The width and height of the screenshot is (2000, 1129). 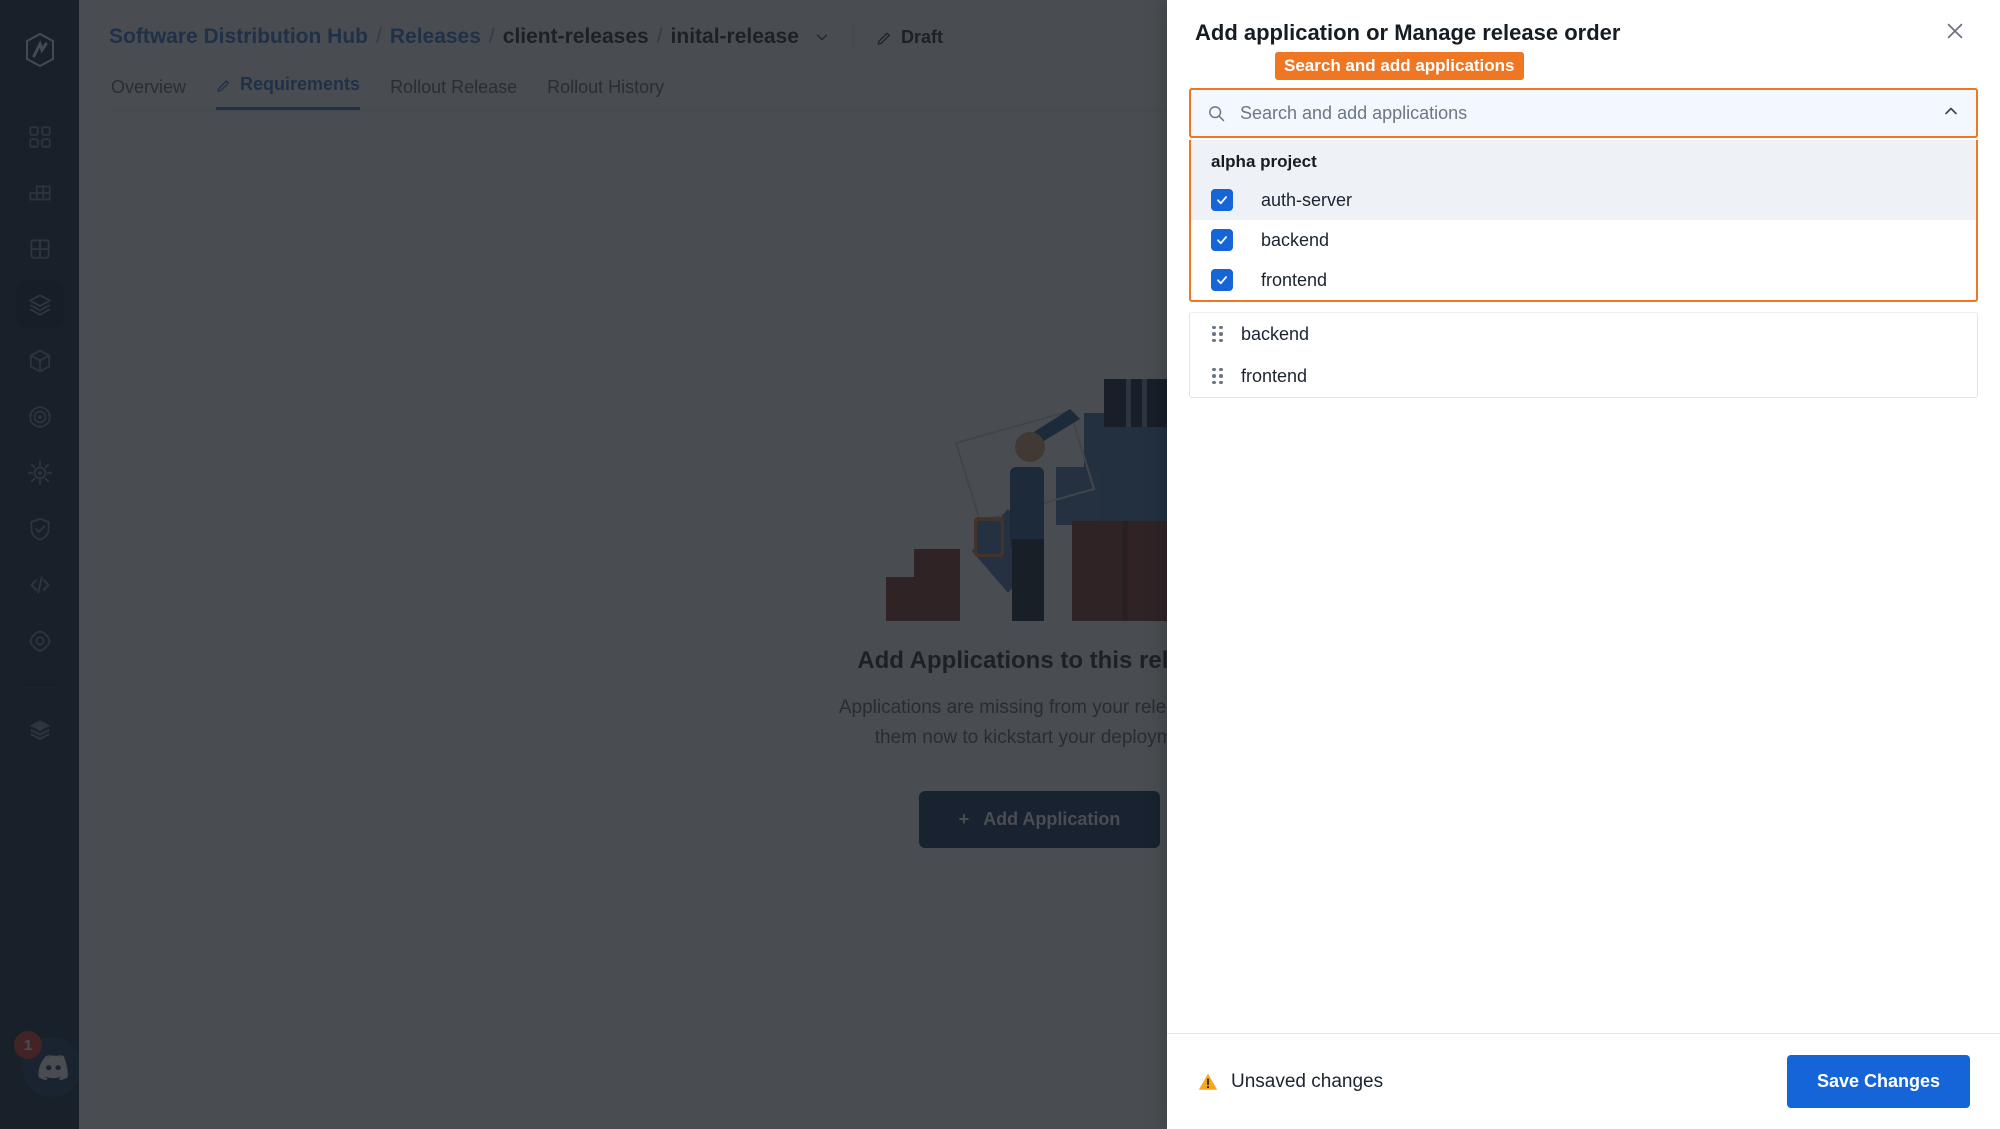 I want to click on save-changes-button: Save Changes, so click(x=1878, y=1081).